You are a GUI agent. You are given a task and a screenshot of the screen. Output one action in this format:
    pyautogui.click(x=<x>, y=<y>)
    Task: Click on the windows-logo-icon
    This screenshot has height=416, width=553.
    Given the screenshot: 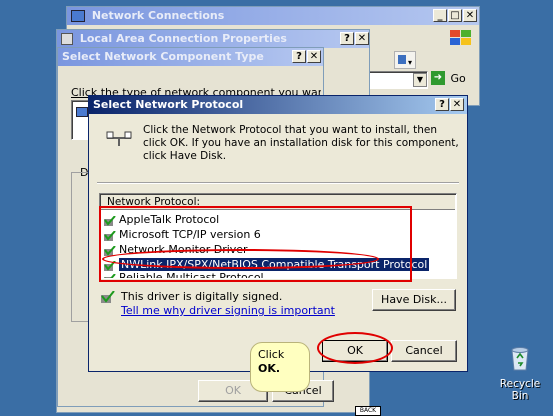 What is the action you would take?
    pyautogui.click(x=461, y=38)
    